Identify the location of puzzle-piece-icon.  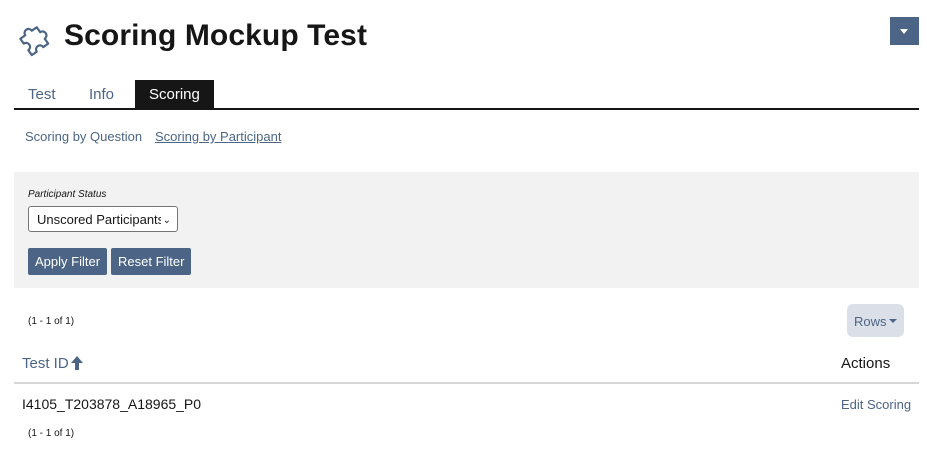
(34, 41).